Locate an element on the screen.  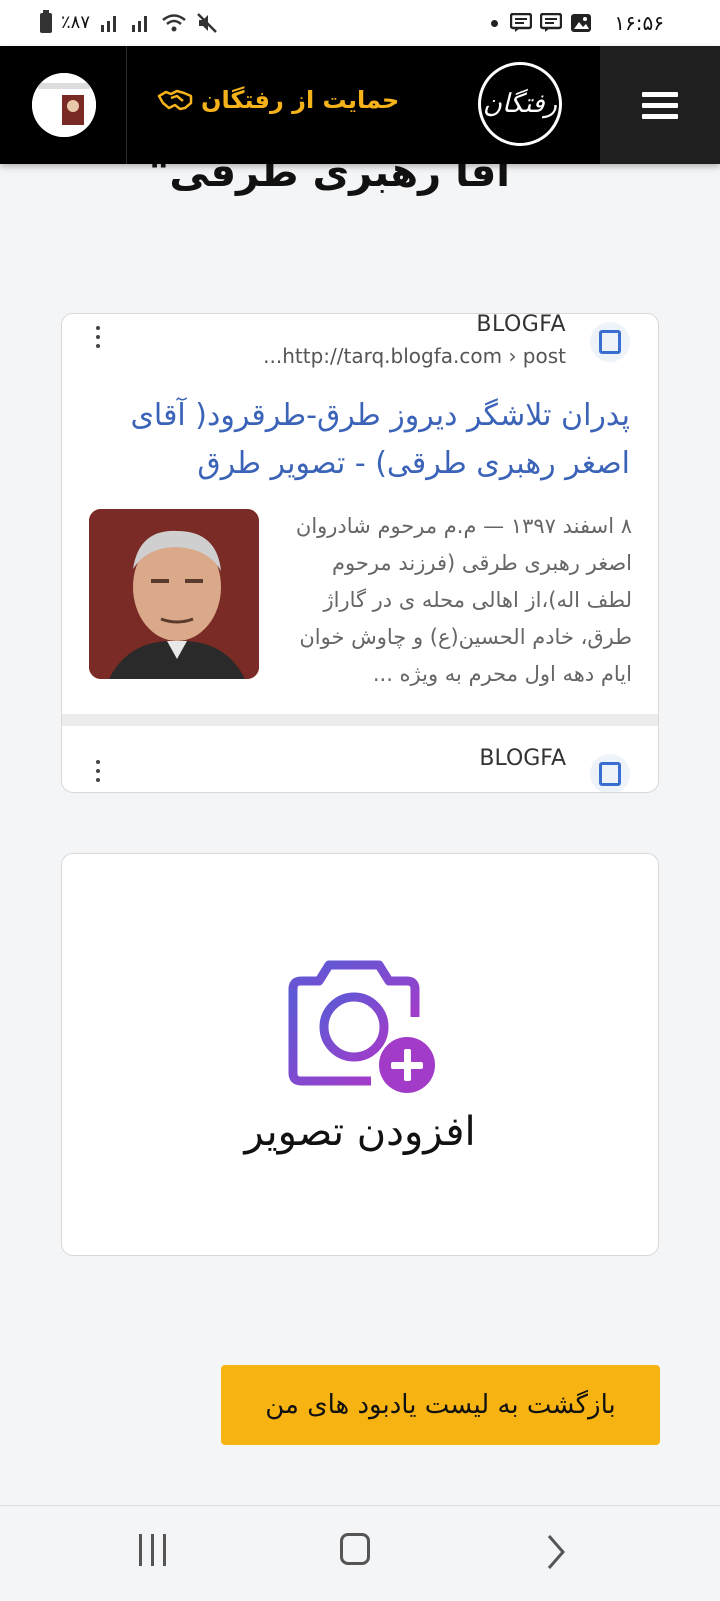
portrait-photo is located at coordinates (174, 594).